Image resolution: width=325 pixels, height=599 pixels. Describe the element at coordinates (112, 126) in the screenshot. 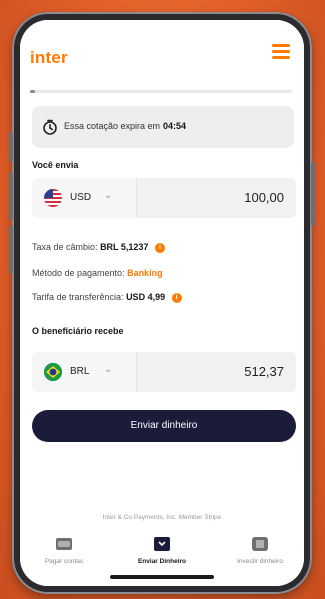

I see `quote-timer-label: Essa cotação expira em` at that location.